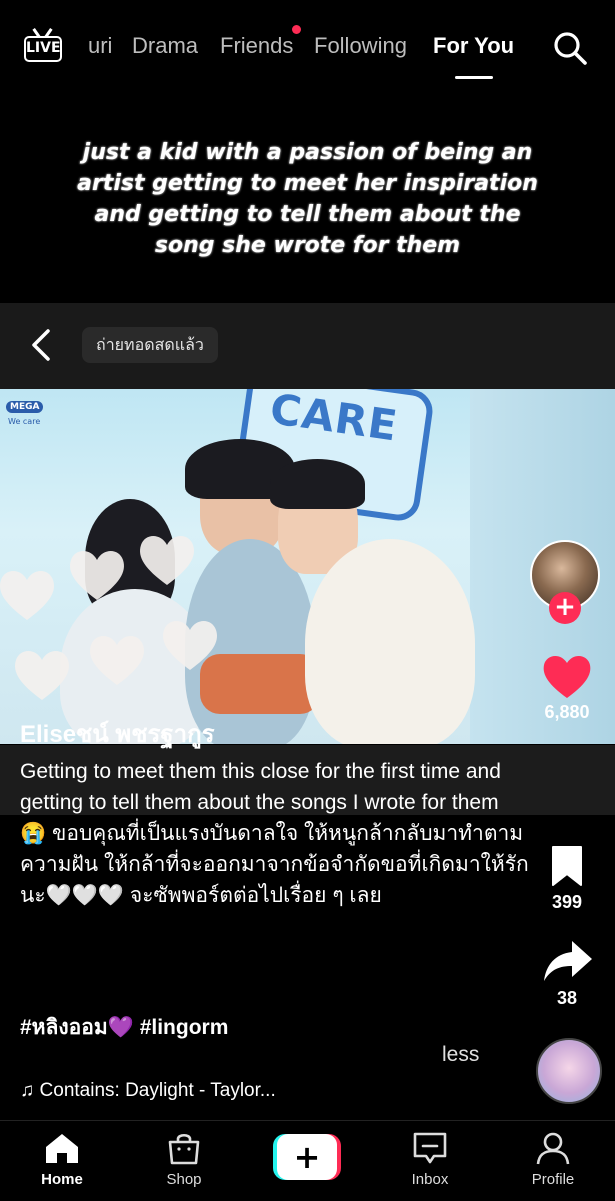 This screenshot has width=615, height=1201. What do you see at coordinates (567, 902) in the screenshot?
I see `save-count: 399` at bounding box center [567, 902].